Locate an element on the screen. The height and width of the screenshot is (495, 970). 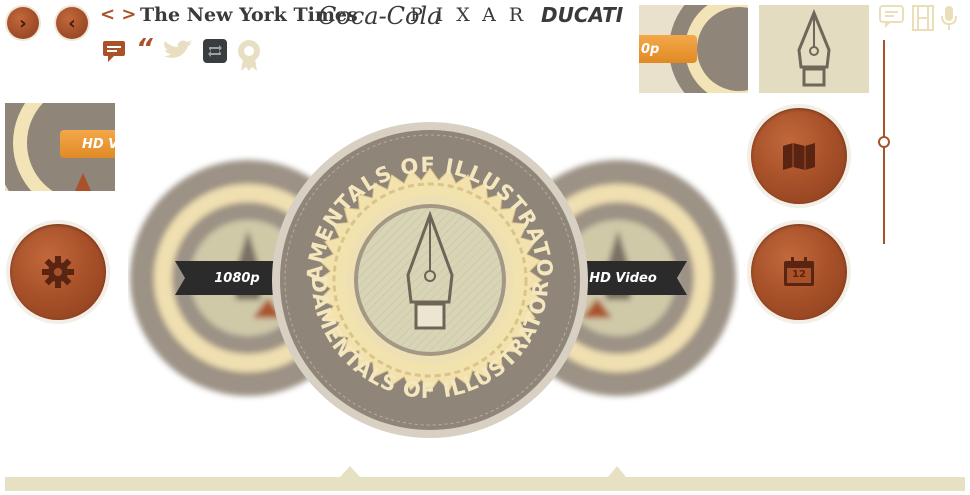
thumb-ribbon-left: HD V is located at coordinates (87, 144).